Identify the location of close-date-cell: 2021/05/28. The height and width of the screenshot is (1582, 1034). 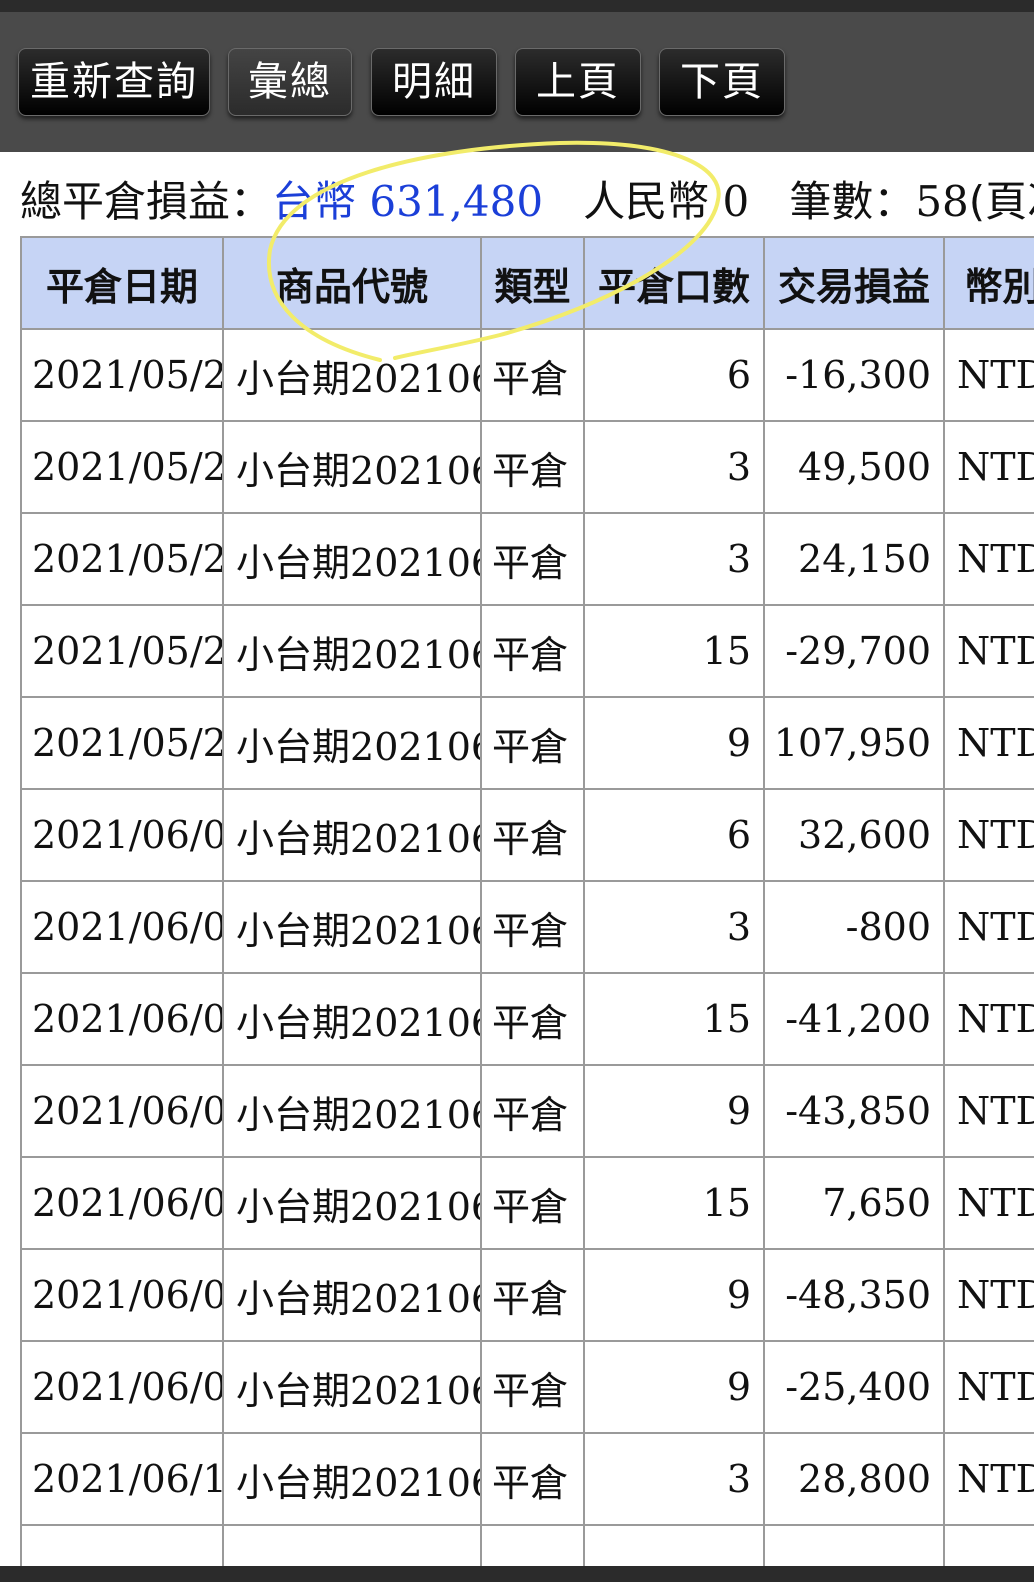
(122, 743).